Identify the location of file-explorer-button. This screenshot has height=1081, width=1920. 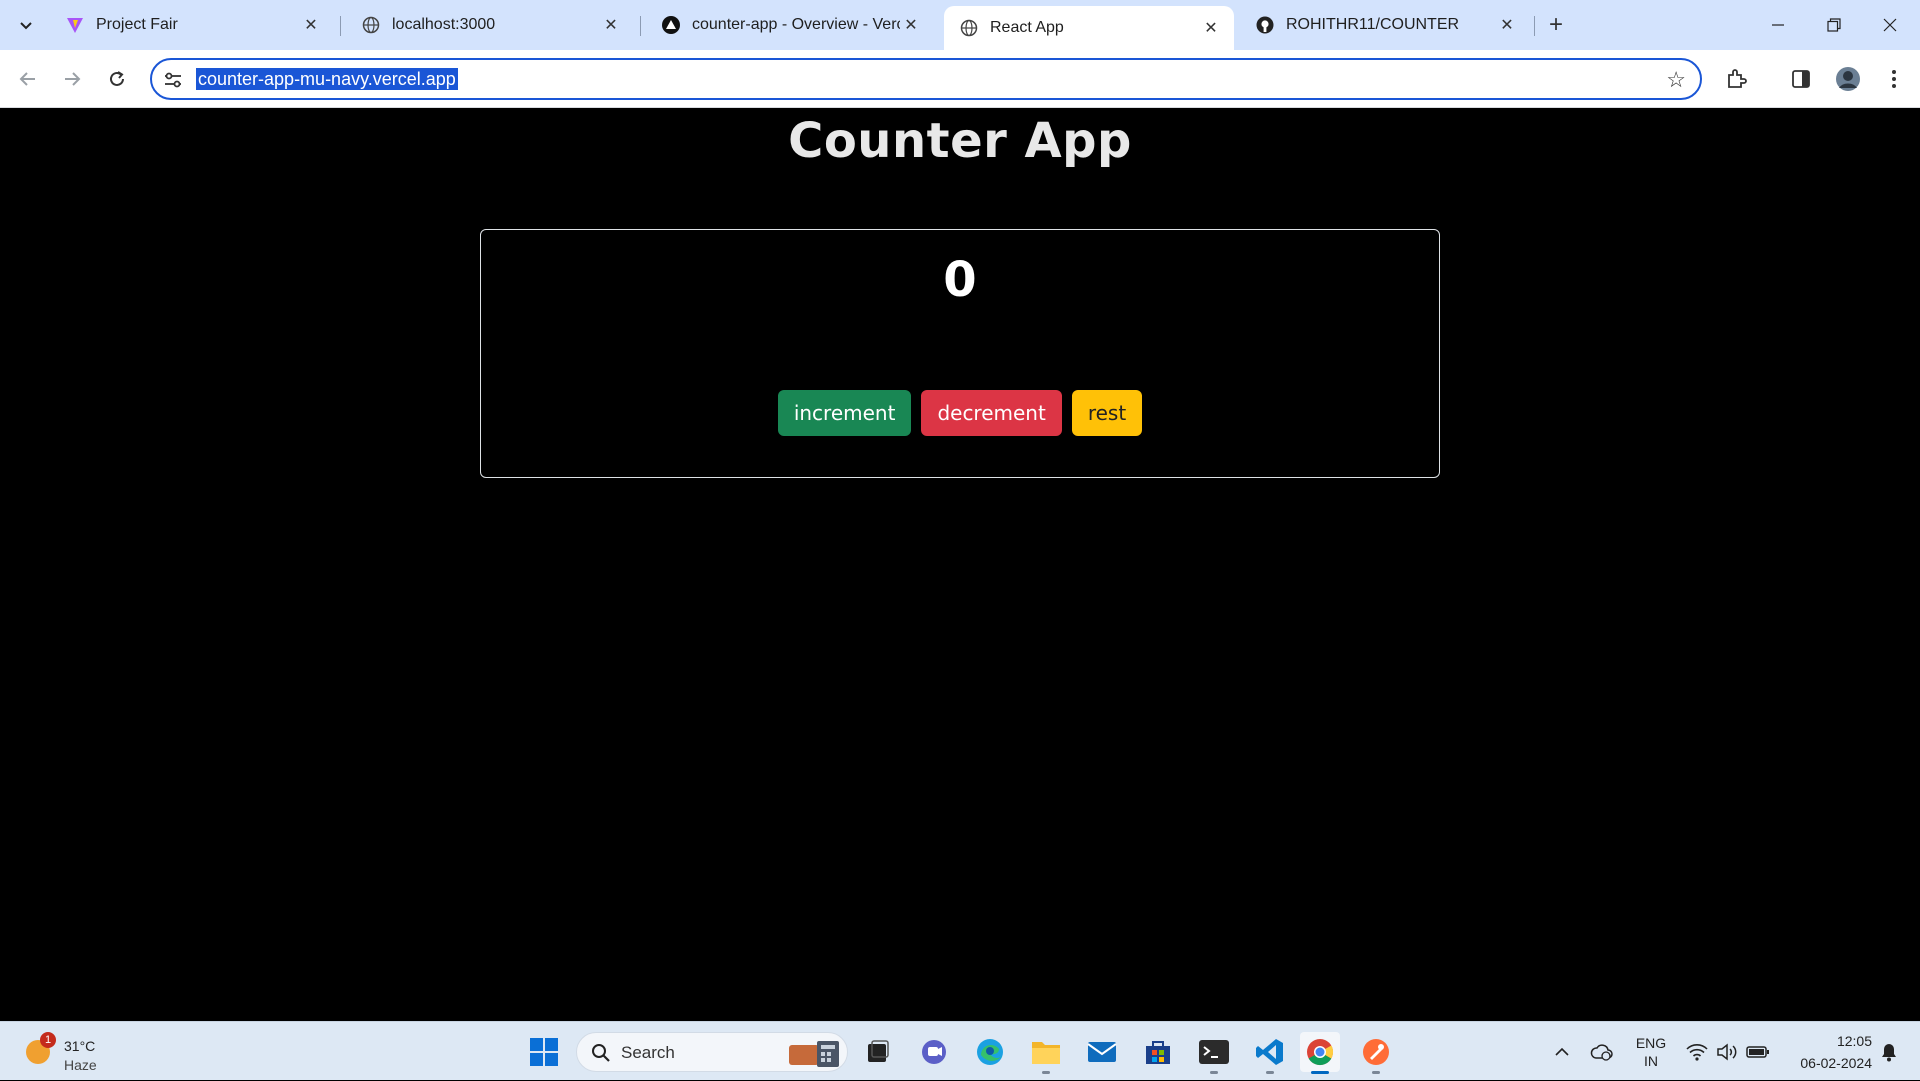
(1046, 1053).